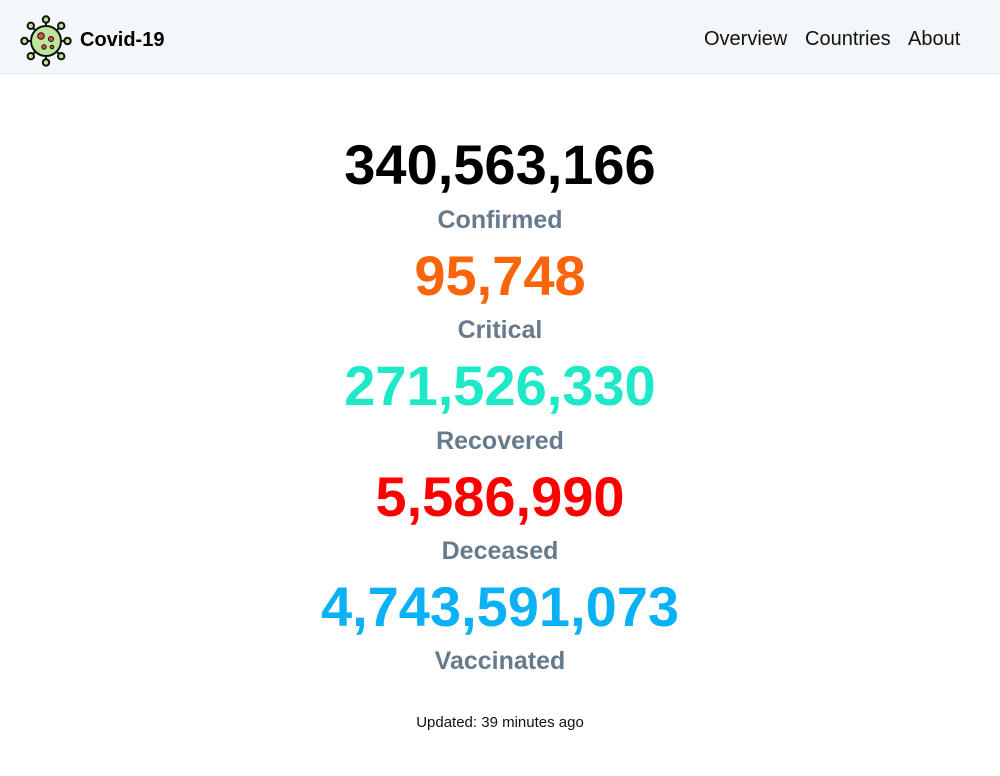 The height and width of the screenshot is (776, 1000). I want to click on deceased-label: Deceased, so click(500, 551).